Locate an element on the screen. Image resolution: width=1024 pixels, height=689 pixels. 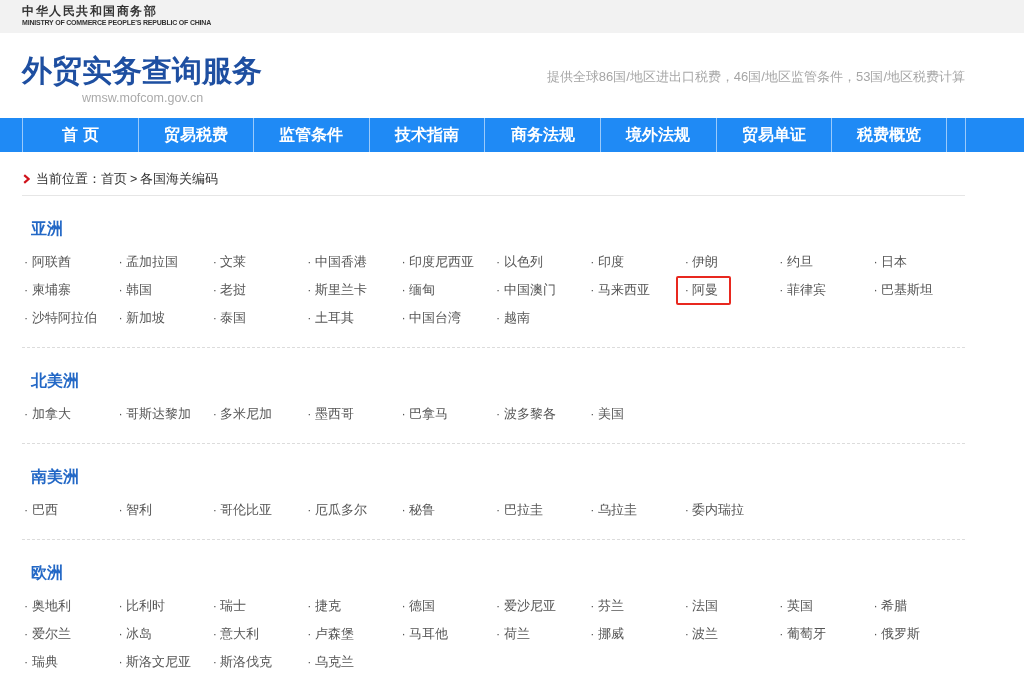
country-link: · 马耳他 is located at coordinates (427, 634).